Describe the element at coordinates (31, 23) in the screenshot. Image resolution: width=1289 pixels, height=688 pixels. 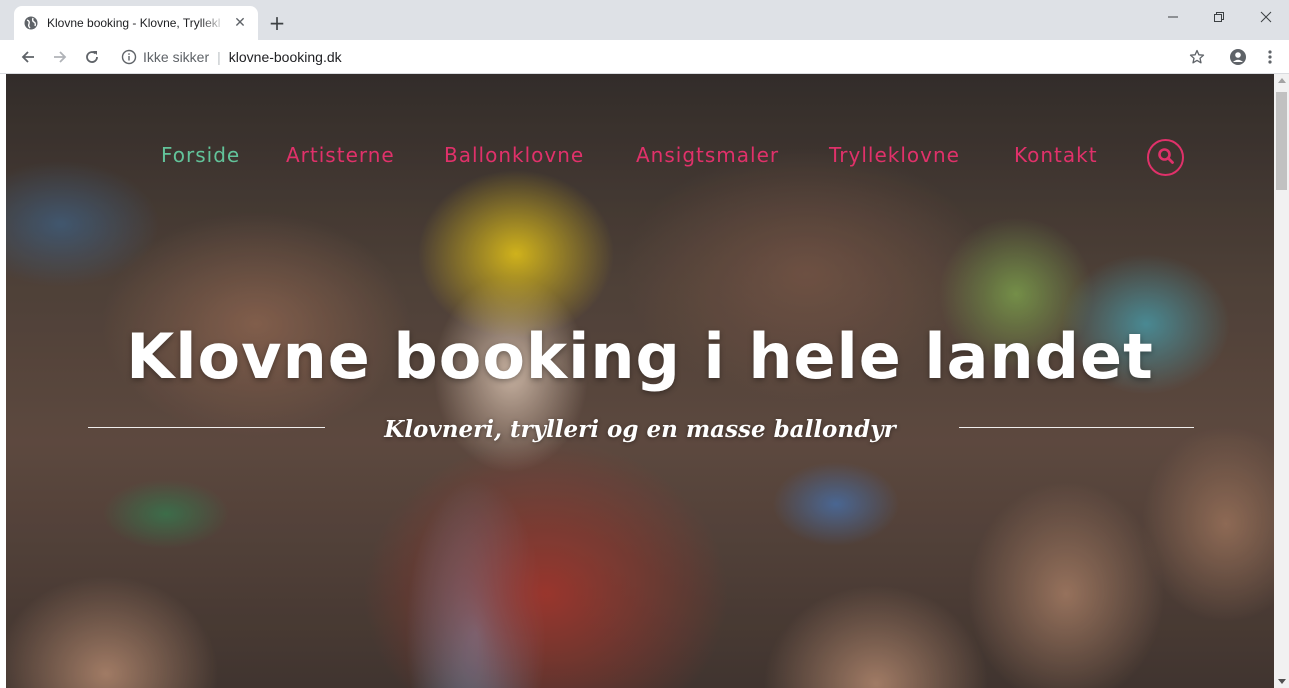
I see `globe-favicon-icon` at that location.